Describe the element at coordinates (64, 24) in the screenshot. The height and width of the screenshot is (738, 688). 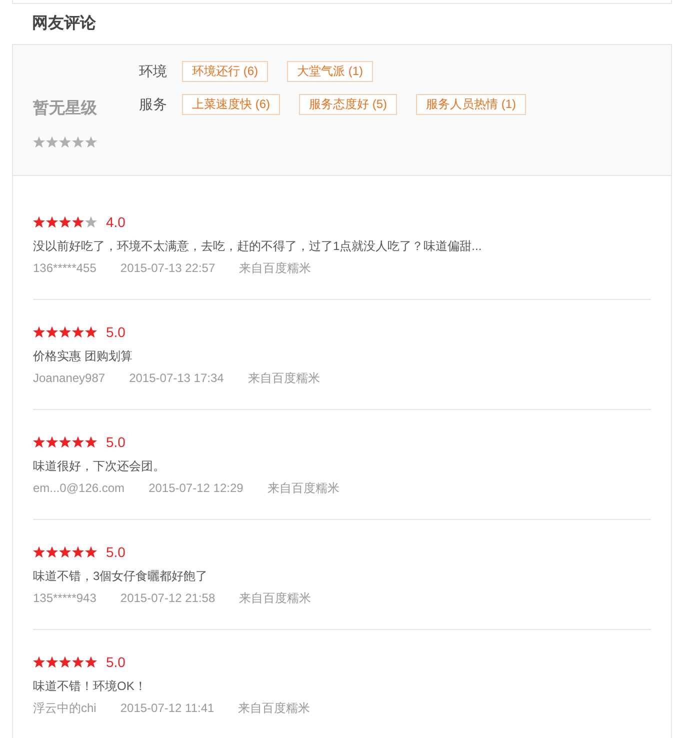
I see `section-title: 网友评论` at that location.